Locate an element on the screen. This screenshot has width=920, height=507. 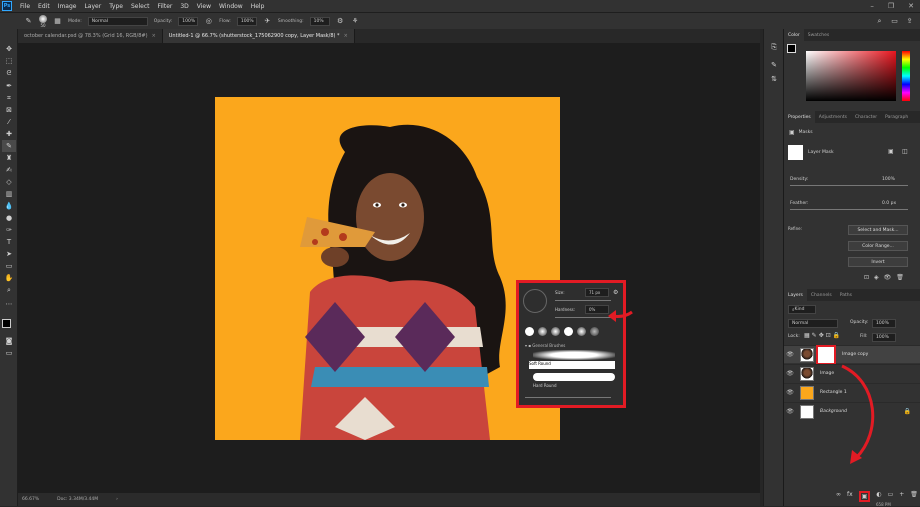
marquee-tool-icon: ⬚ is located at coordinates (9, 61).